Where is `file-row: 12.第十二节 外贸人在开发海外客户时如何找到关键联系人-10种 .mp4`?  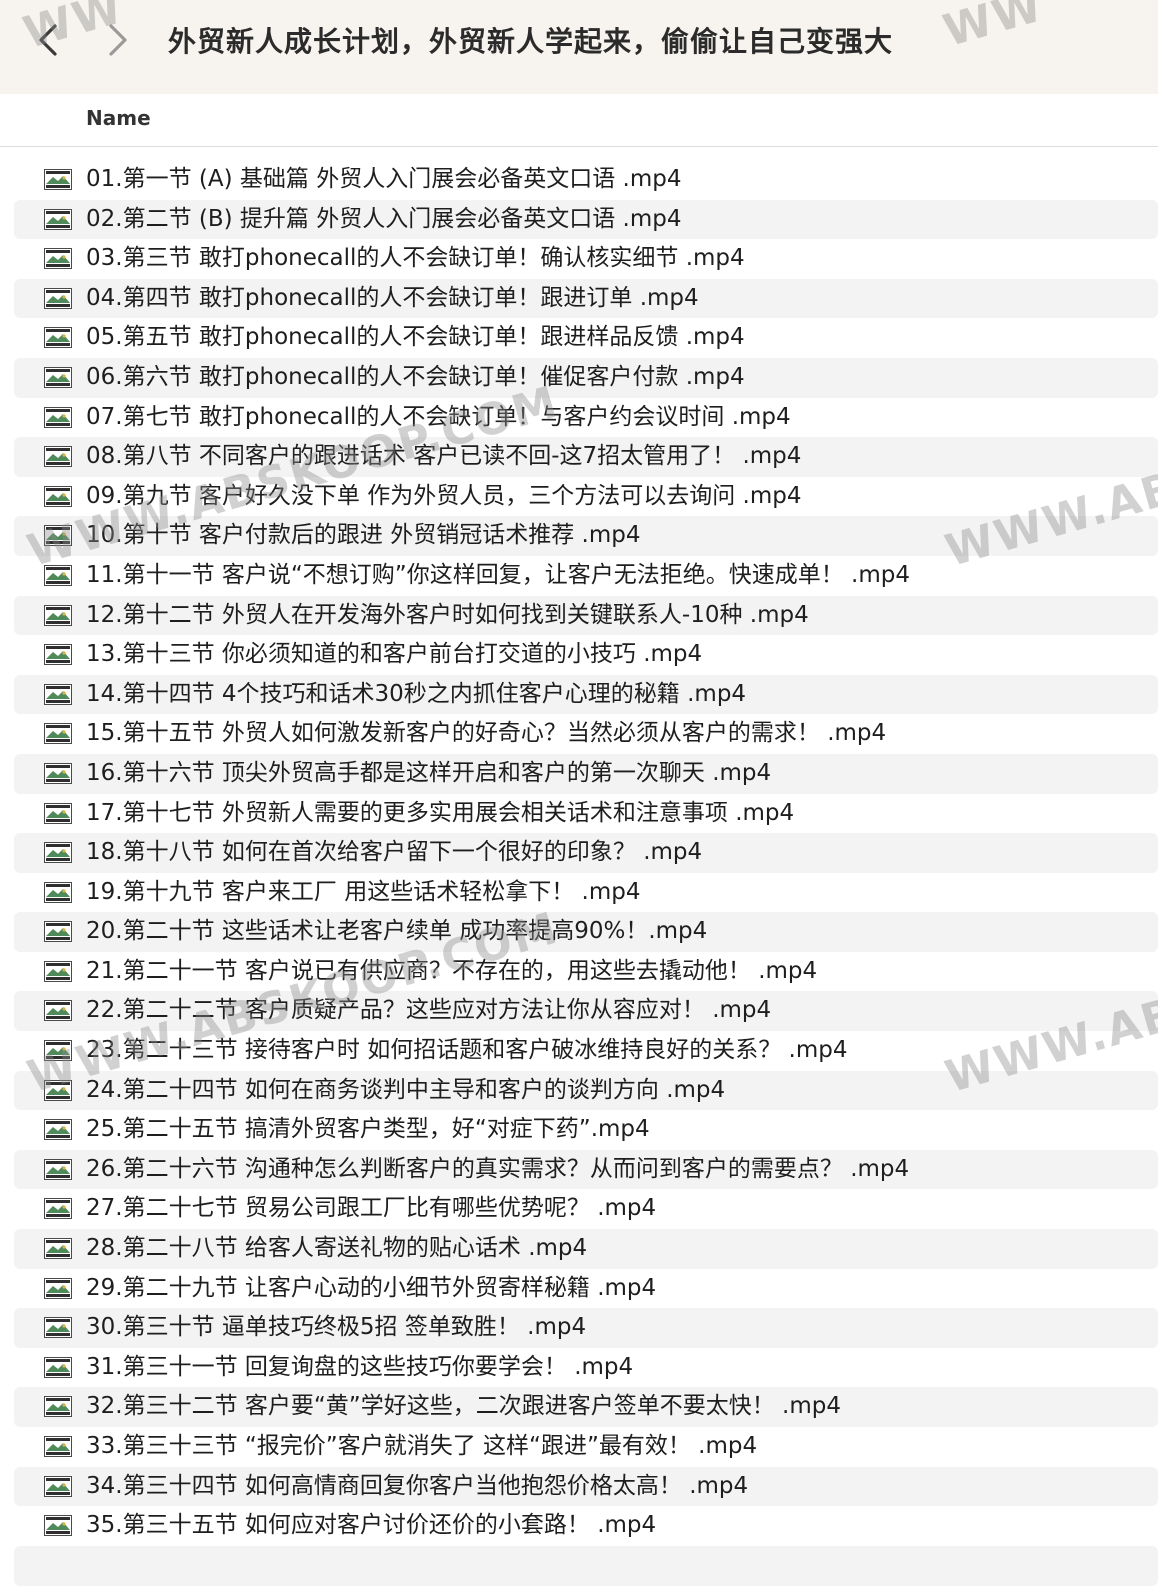
file-row: 12.第十二节 外贸人在开发海外客户时如何找到关键联系人-10种 .mp4 is located at coordinates (586, 615).